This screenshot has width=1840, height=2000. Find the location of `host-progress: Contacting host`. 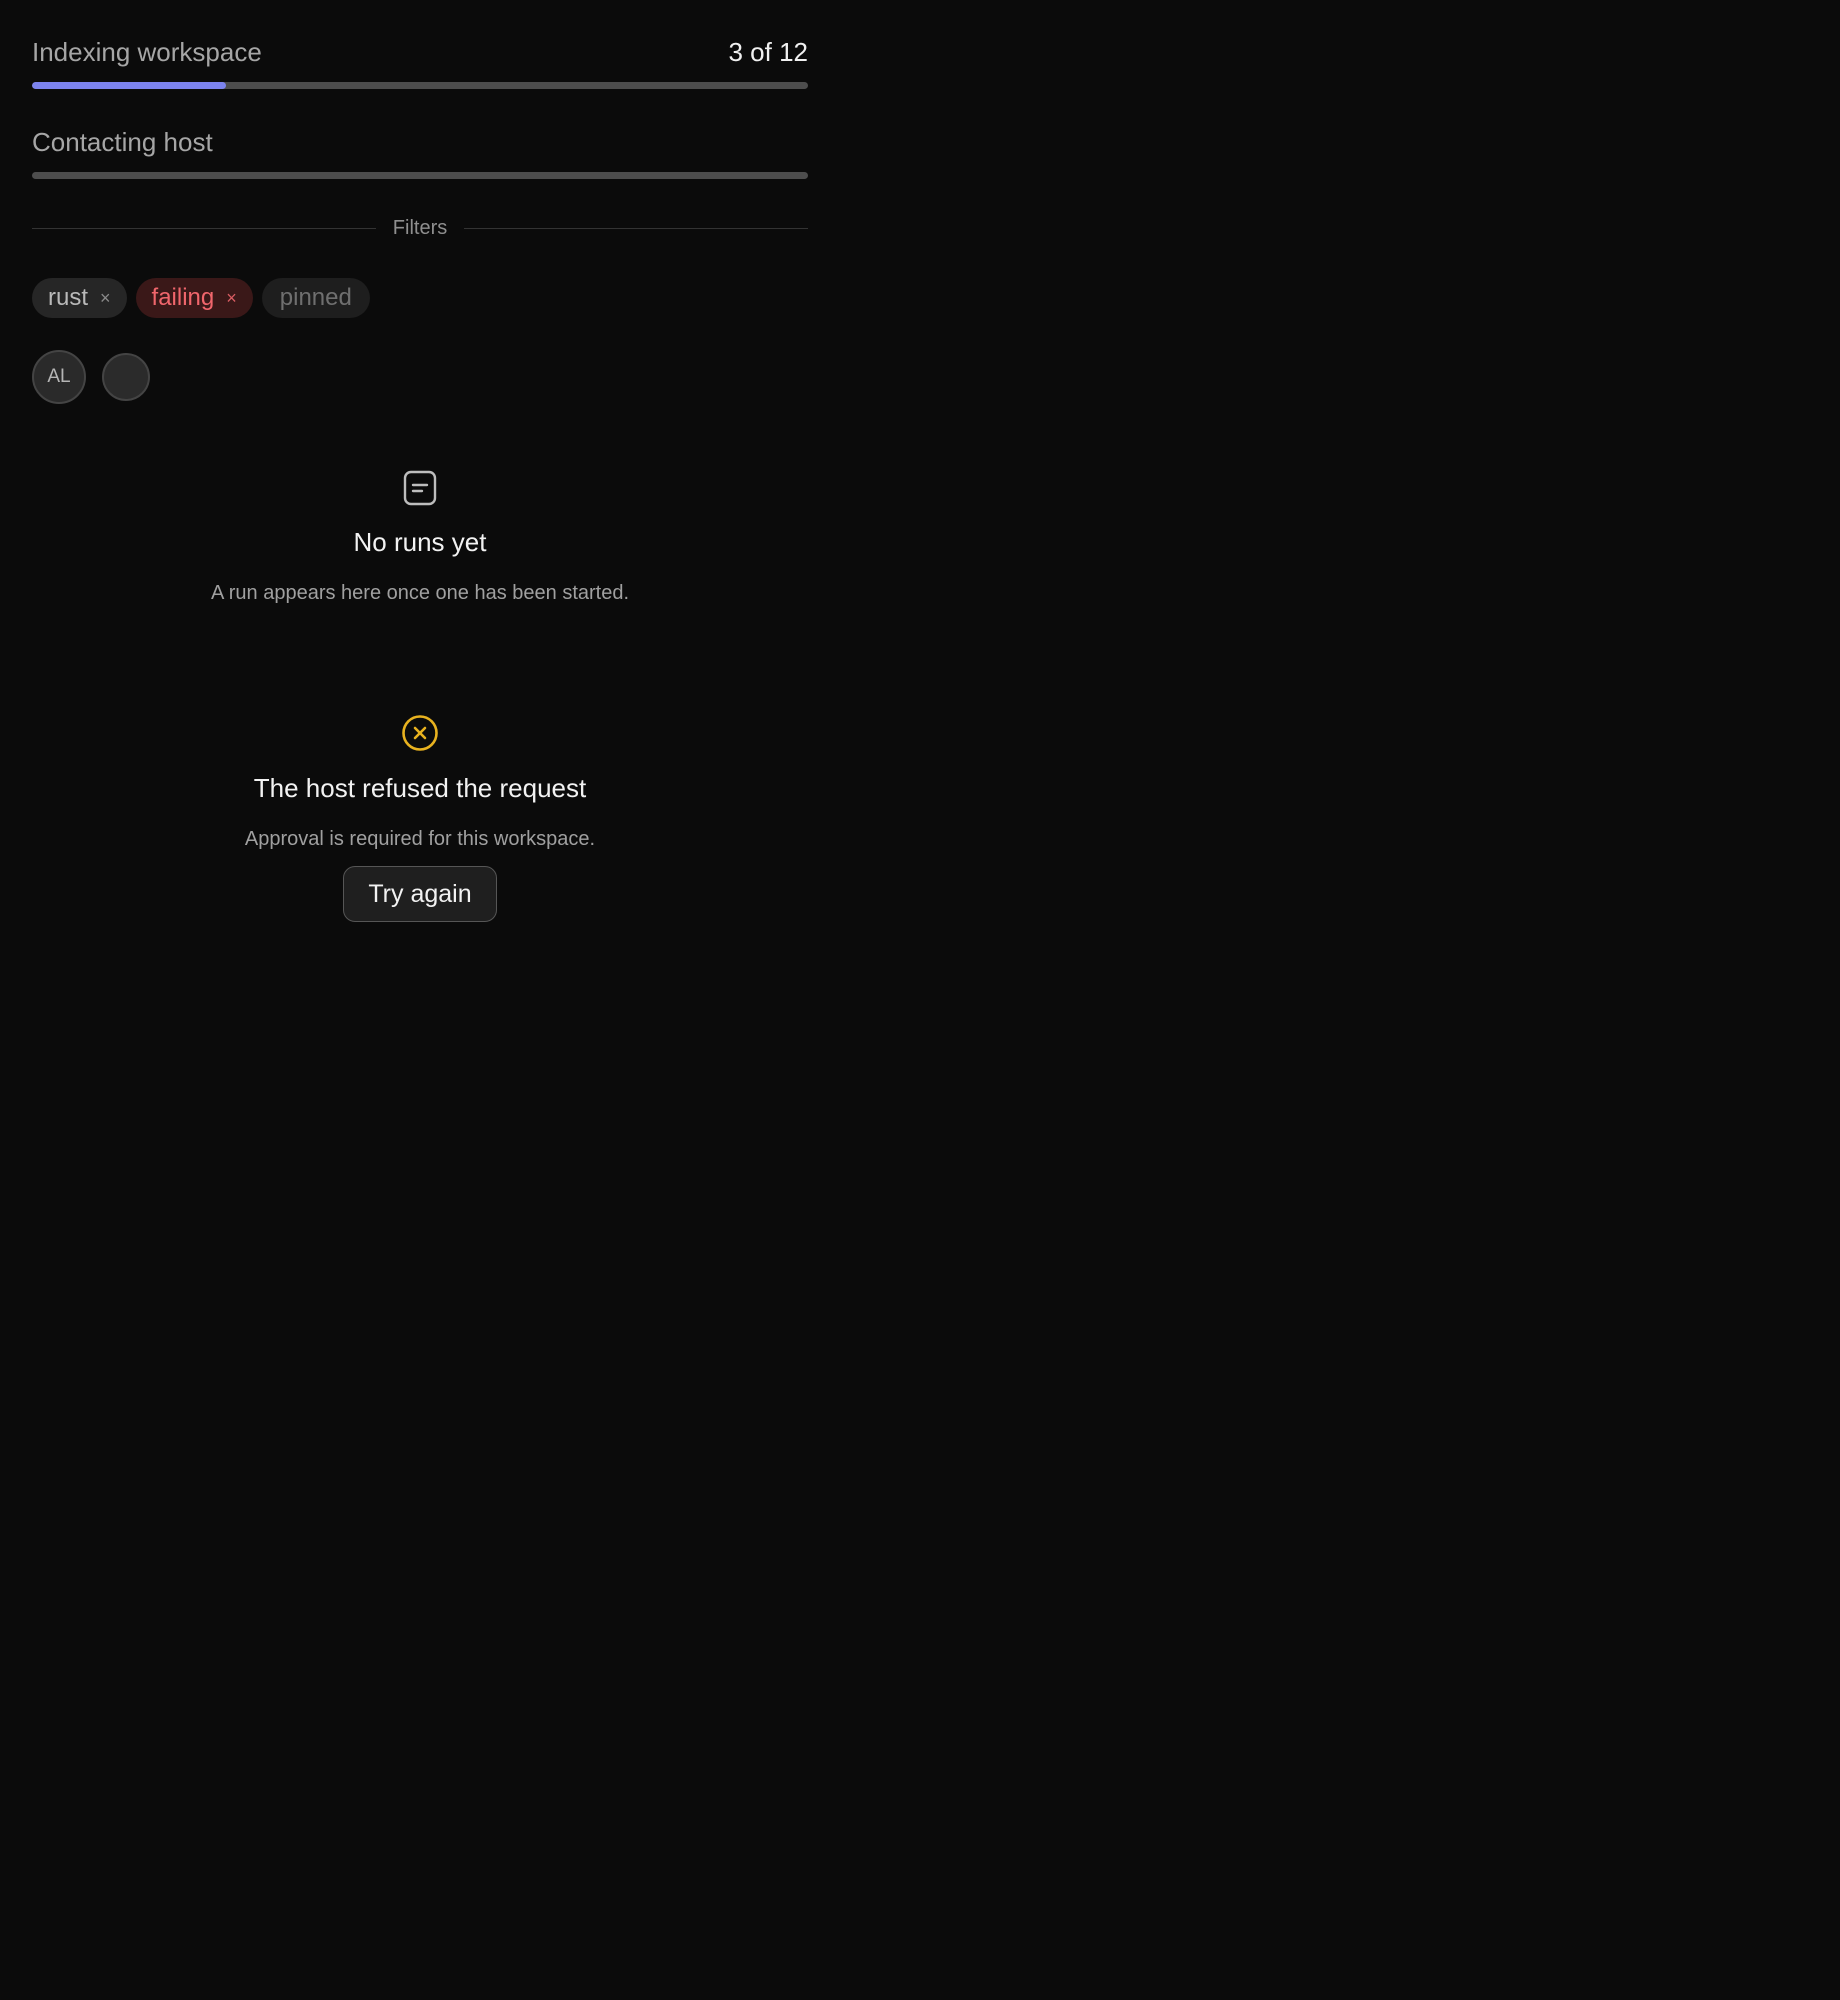

host-progress: Contacting host is located at coordinates (420, 135).